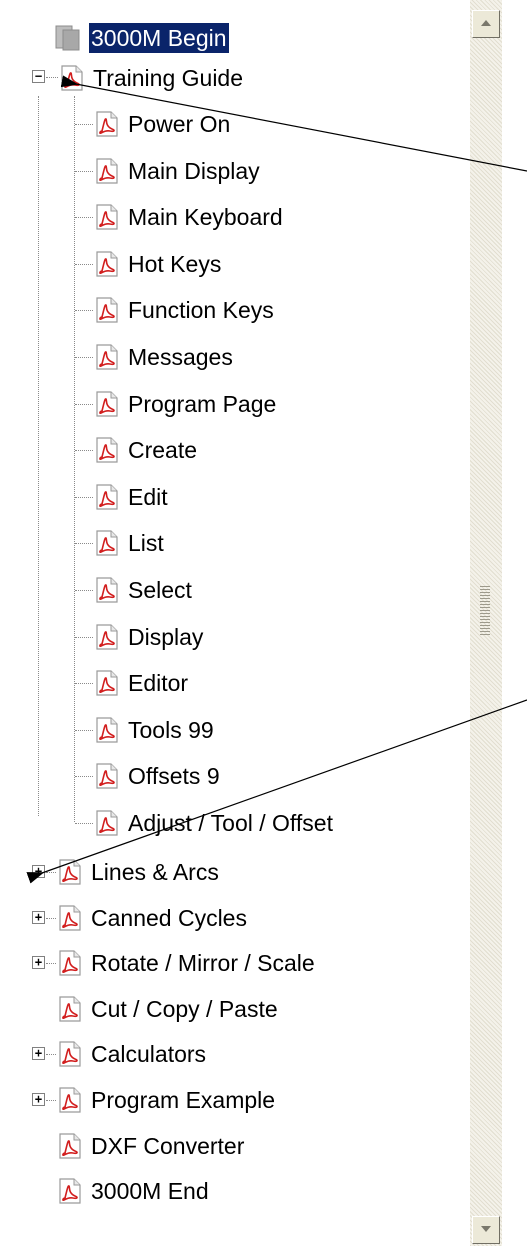 The height and width of the screenshot is (1246, 527). I want to click on tree-item-label: Adjust / Tool / Offset, so click(230, 823).